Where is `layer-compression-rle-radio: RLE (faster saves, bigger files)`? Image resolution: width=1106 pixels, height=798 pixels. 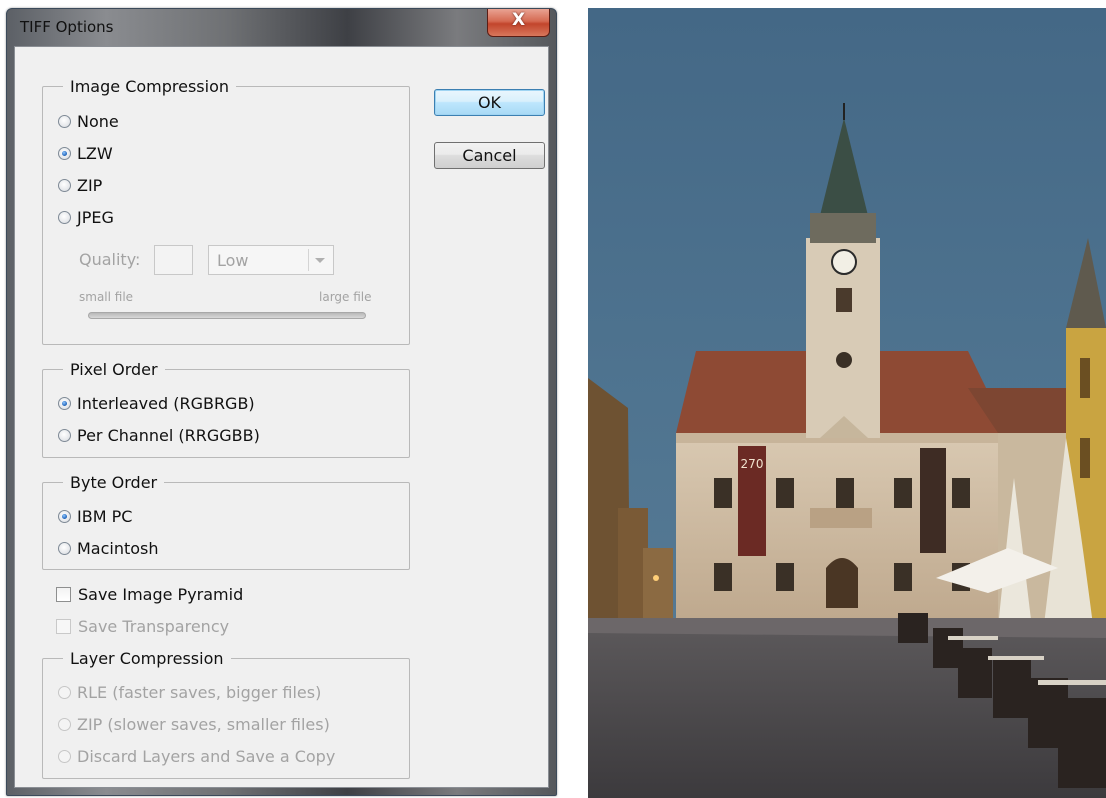 layer-compression-rle-radio: RLE (faster saves, bigger files) is located at coordinates (189, 692).